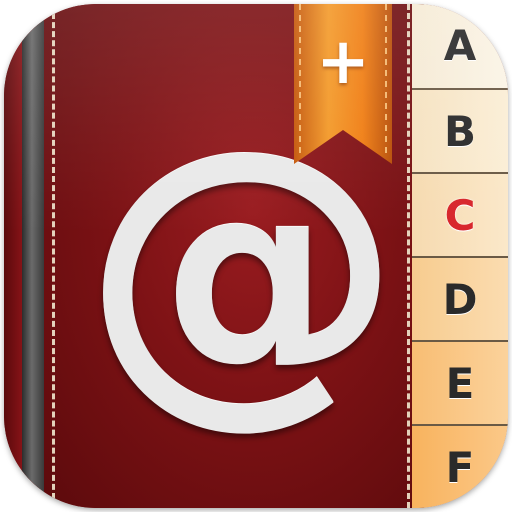  Describe the element at coordinates (460, 46) in the screenshot. I see `tab-letter-a: A` at that location.